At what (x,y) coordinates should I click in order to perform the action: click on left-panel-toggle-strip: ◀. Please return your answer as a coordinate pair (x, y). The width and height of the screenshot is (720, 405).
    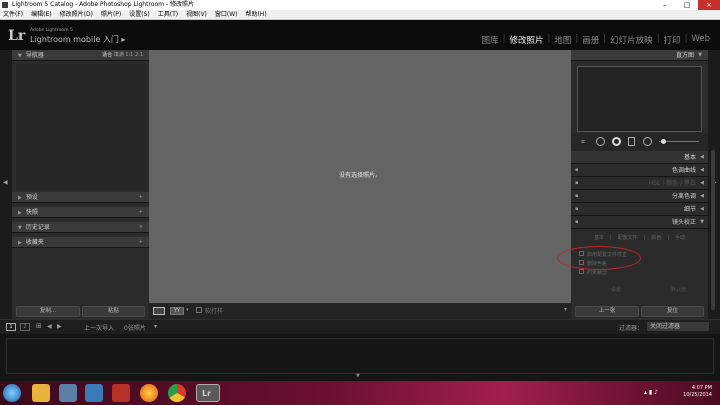
    Looking at the image, I should click on (6, 184).